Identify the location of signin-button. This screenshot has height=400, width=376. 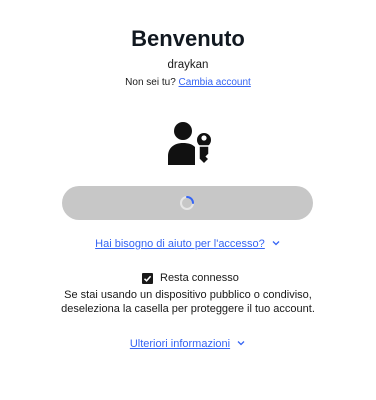
(187, 203).